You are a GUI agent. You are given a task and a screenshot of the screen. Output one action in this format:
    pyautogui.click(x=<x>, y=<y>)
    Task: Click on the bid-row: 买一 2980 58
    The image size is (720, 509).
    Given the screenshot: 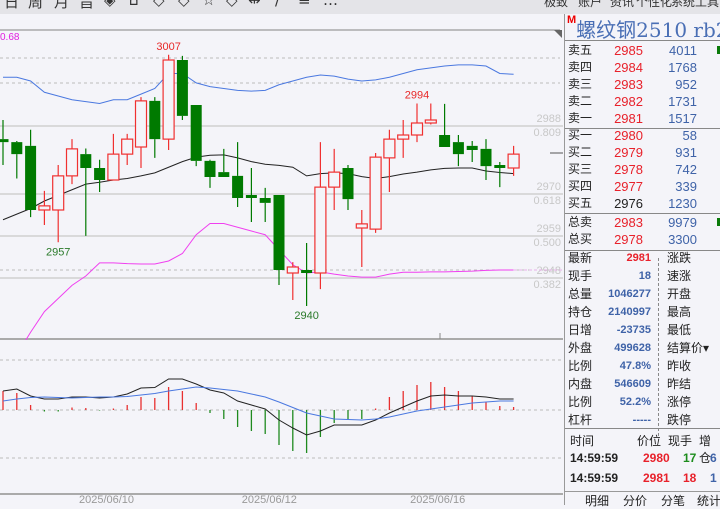 What is the action you would take?
    pyautogui.click(x=642, y=135)
    